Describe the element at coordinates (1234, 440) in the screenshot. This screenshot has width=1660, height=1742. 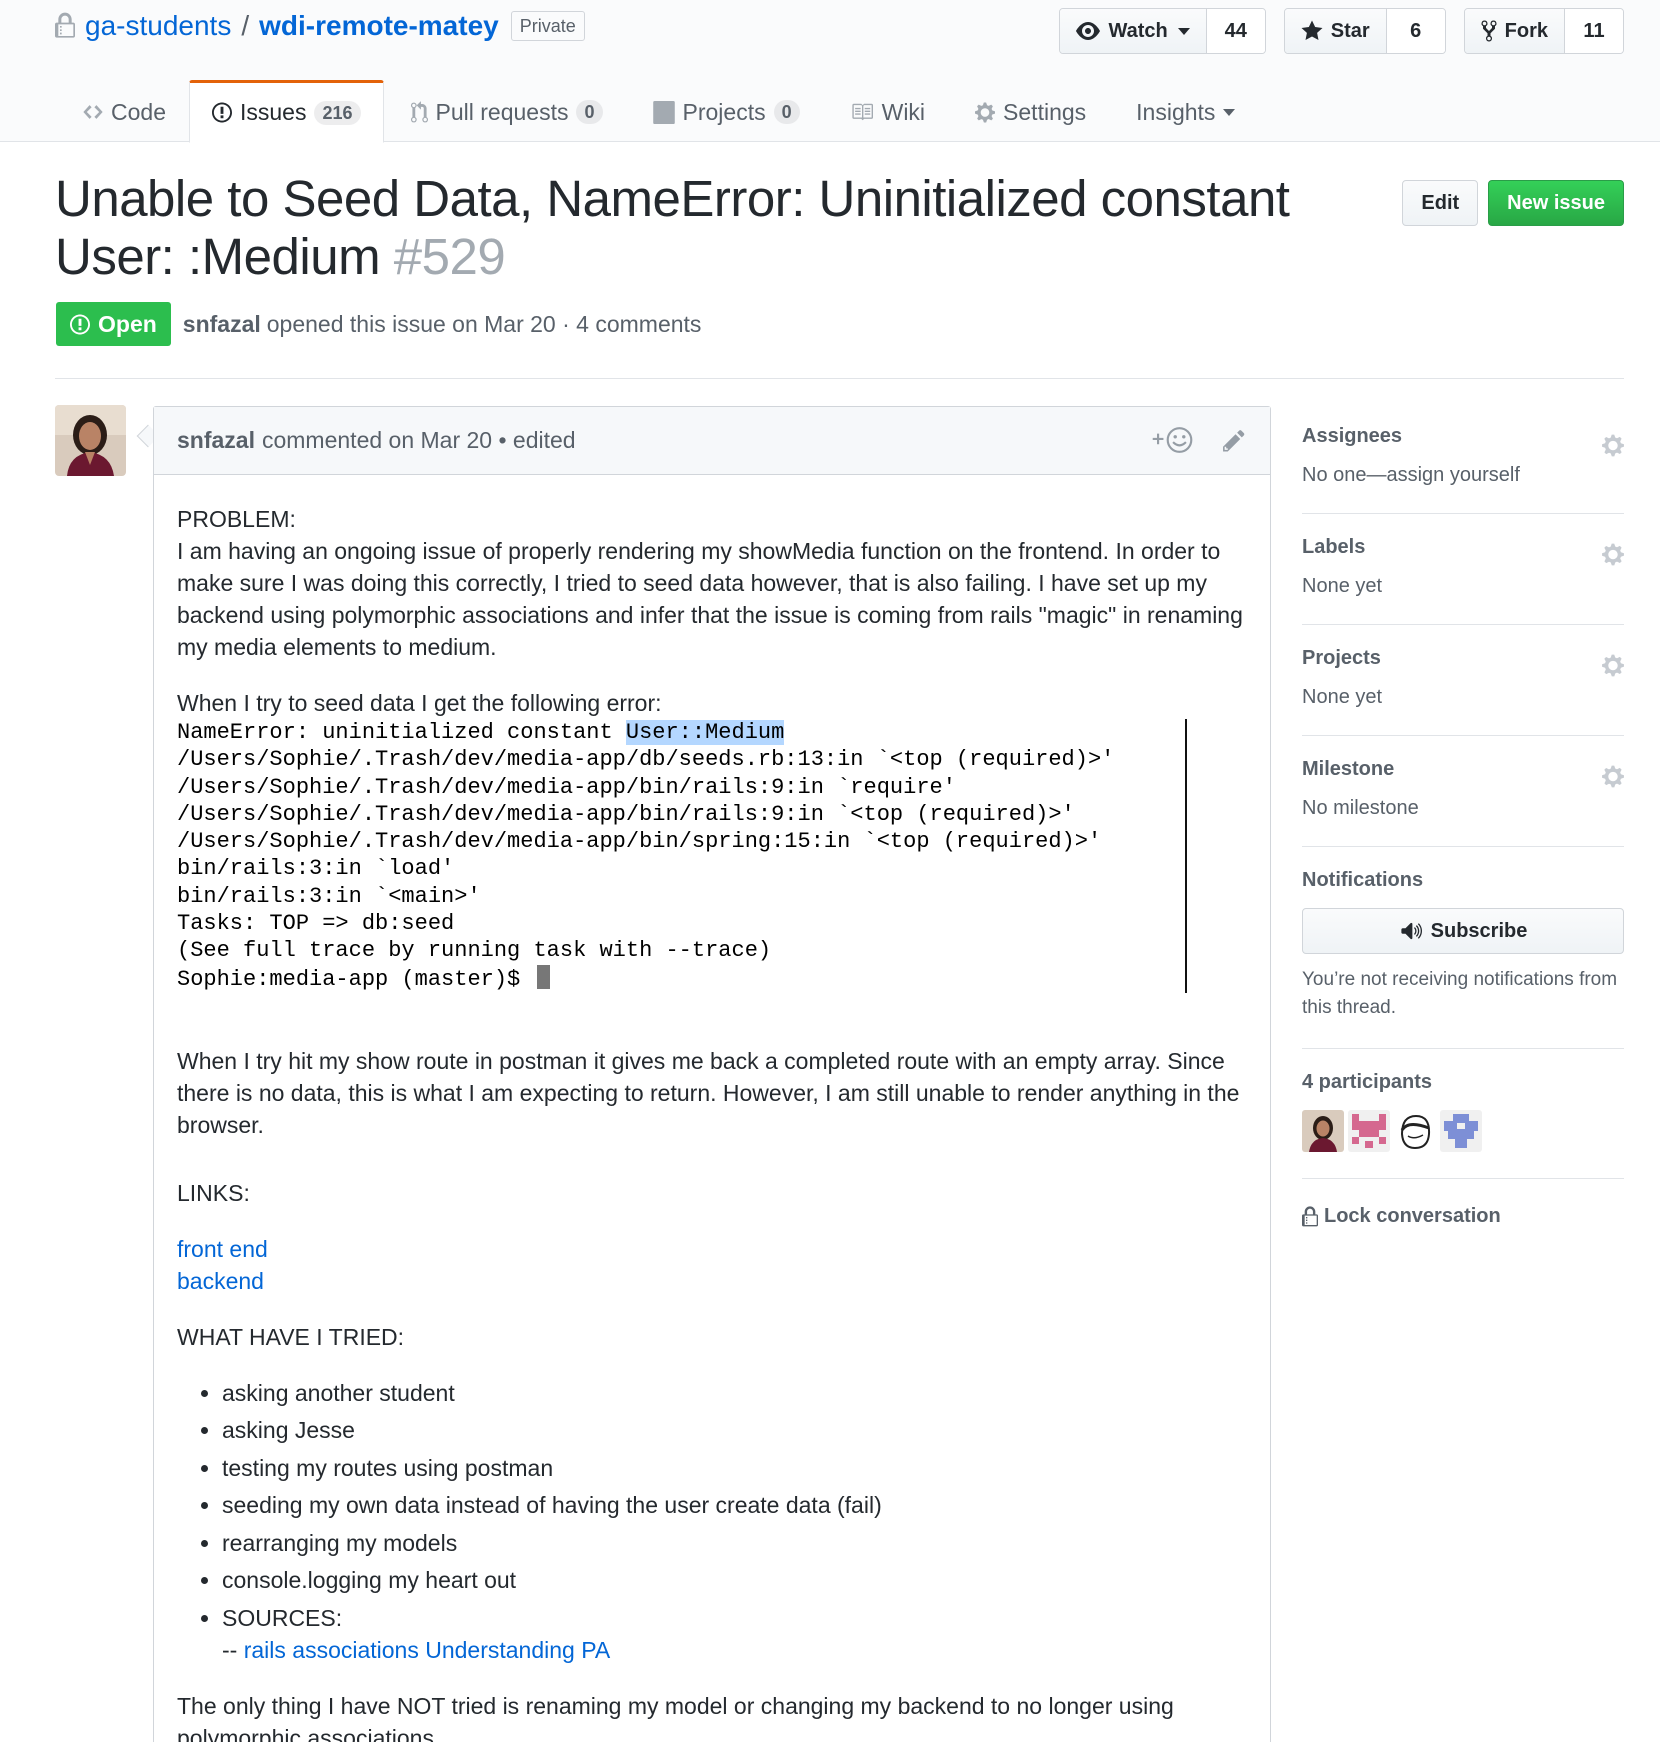
I see `pencil-icon` at that location.